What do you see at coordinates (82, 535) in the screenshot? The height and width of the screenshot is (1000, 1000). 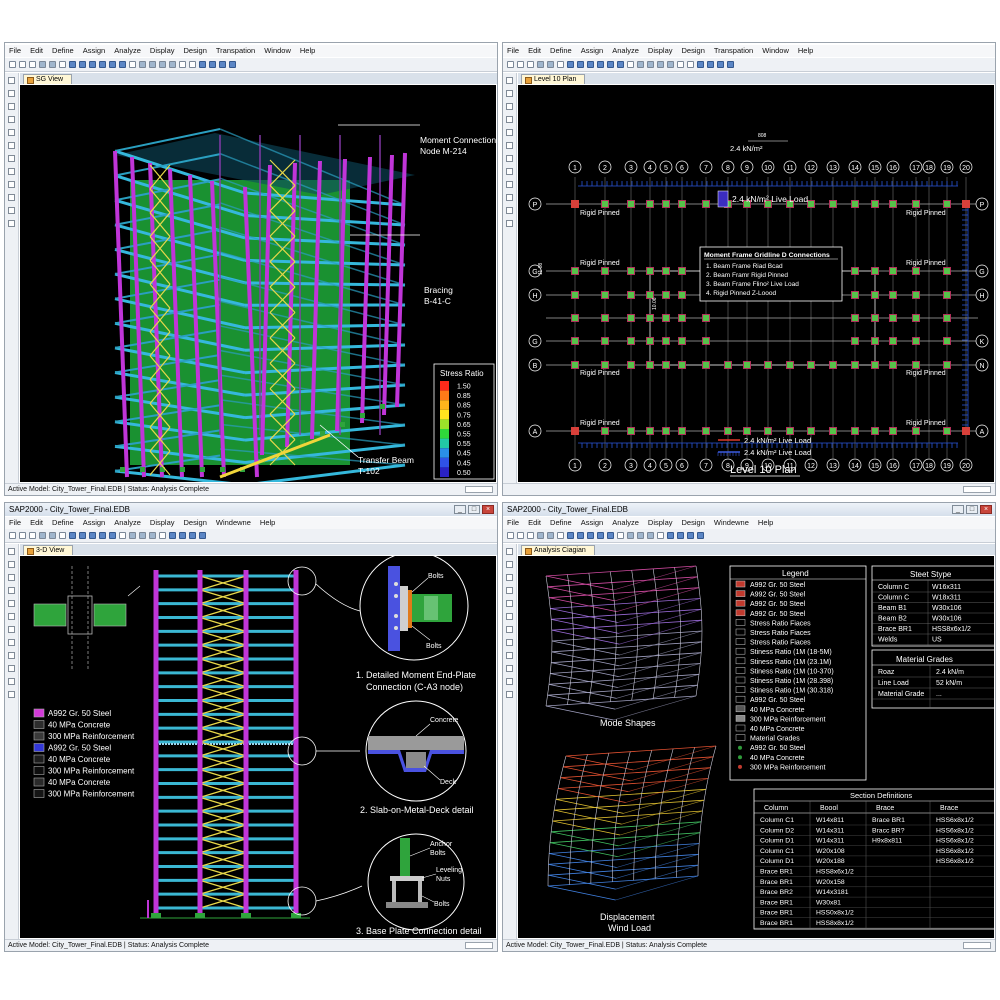 I see `zoom-in-icon` at bounding box center [82, 535].